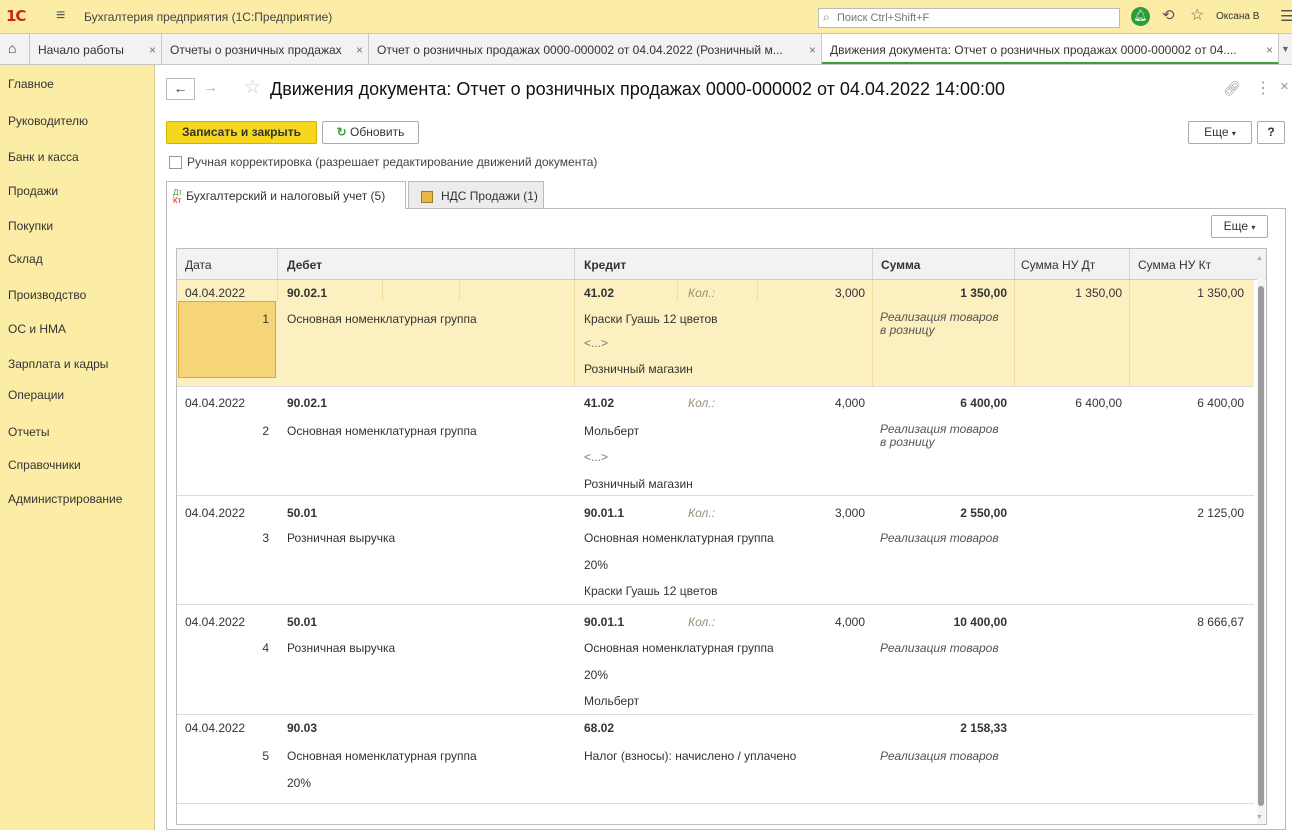 The image size is (1292, 830). What do you see at coordinates (1220, 622) in the screenshot?
I see `sum-nu-kt: 8 666,67` at bounding box center [1220, 622].